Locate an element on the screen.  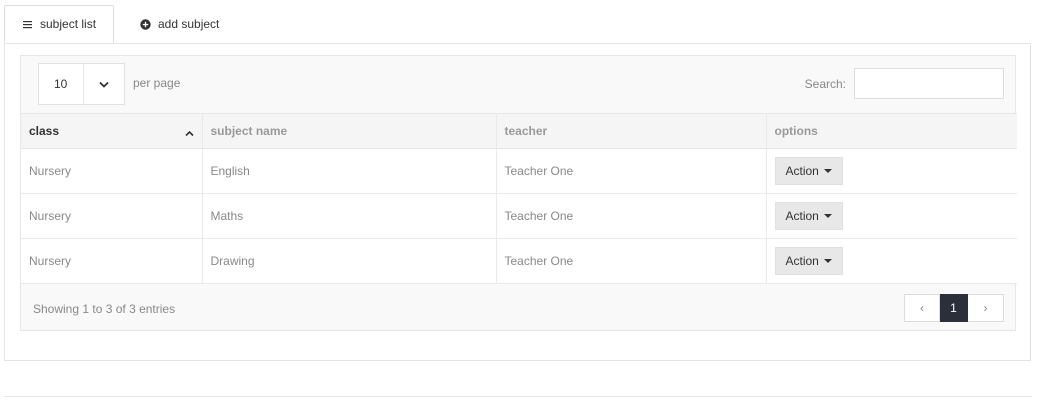
table-row: Nursery English Teacher One Action is located at coordinates (519, 171).